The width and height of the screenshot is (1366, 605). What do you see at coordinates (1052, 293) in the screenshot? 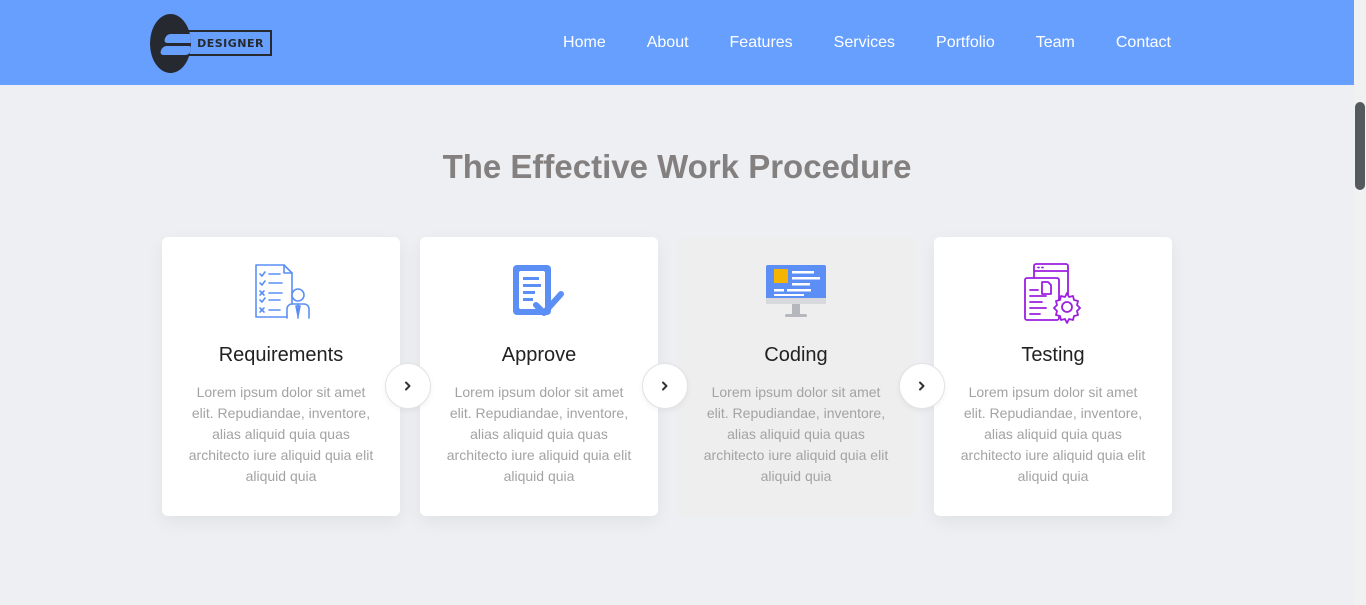
I see `testing-gear-icon` at bounding box center [1052, 293].